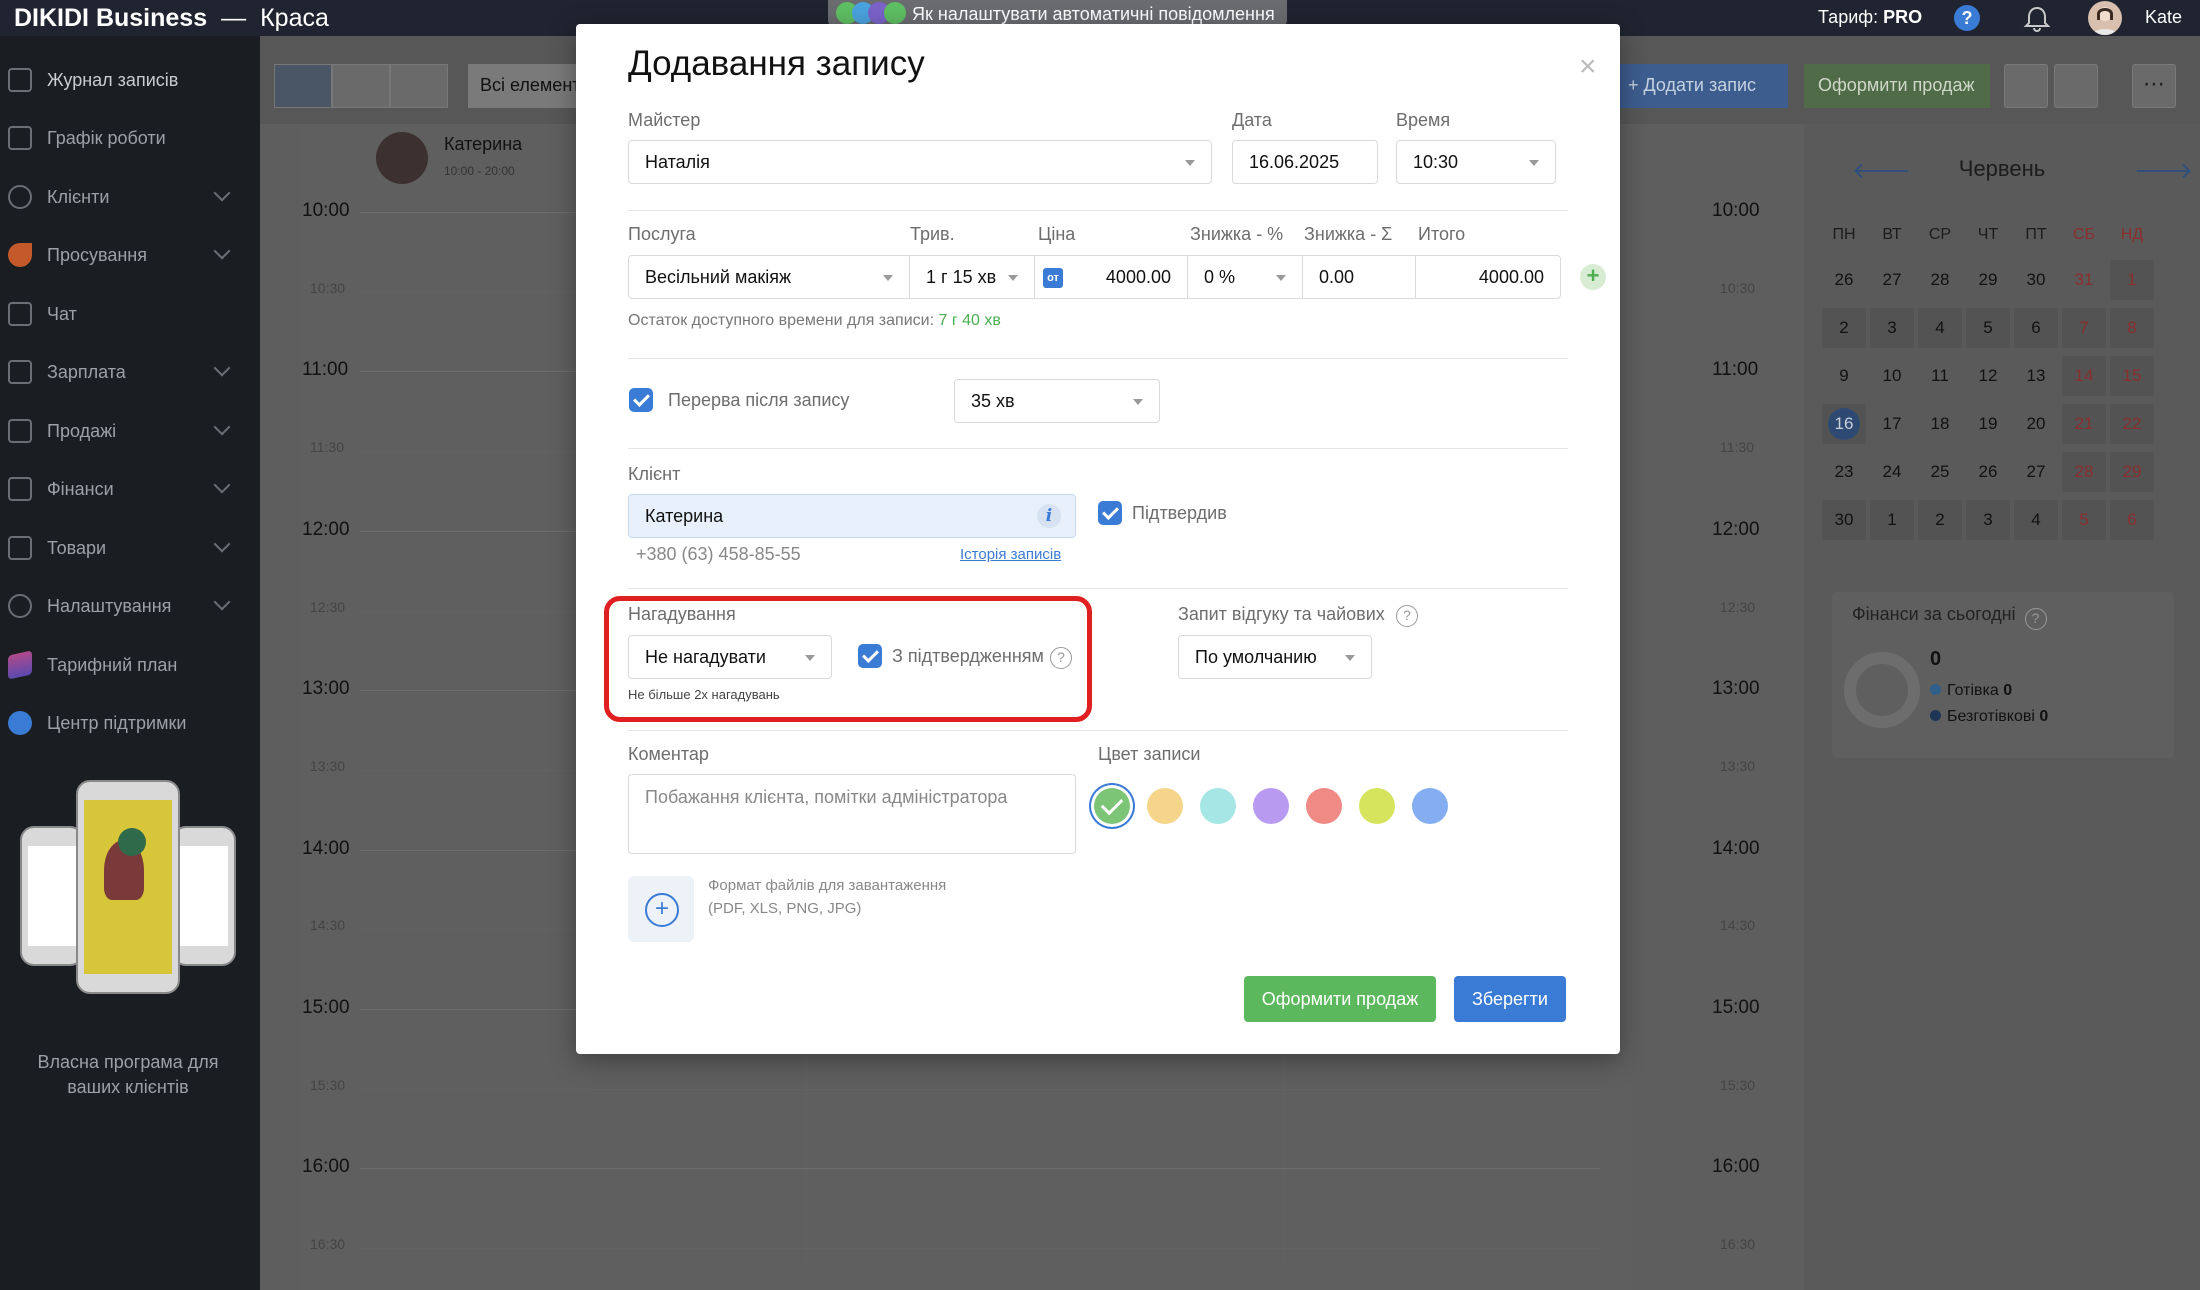 The height and width of the screenshot is (1290, 2200). What do you see at coordinates (1588, 67) in the screenshot?
I see `close-icon: ×` at bounding box center [1588, 67].